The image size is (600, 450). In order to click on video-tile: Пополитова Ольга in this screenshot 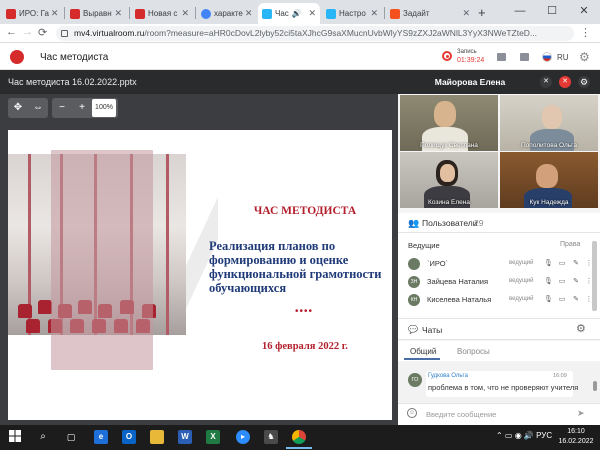, I will do `click(549, 123)`.